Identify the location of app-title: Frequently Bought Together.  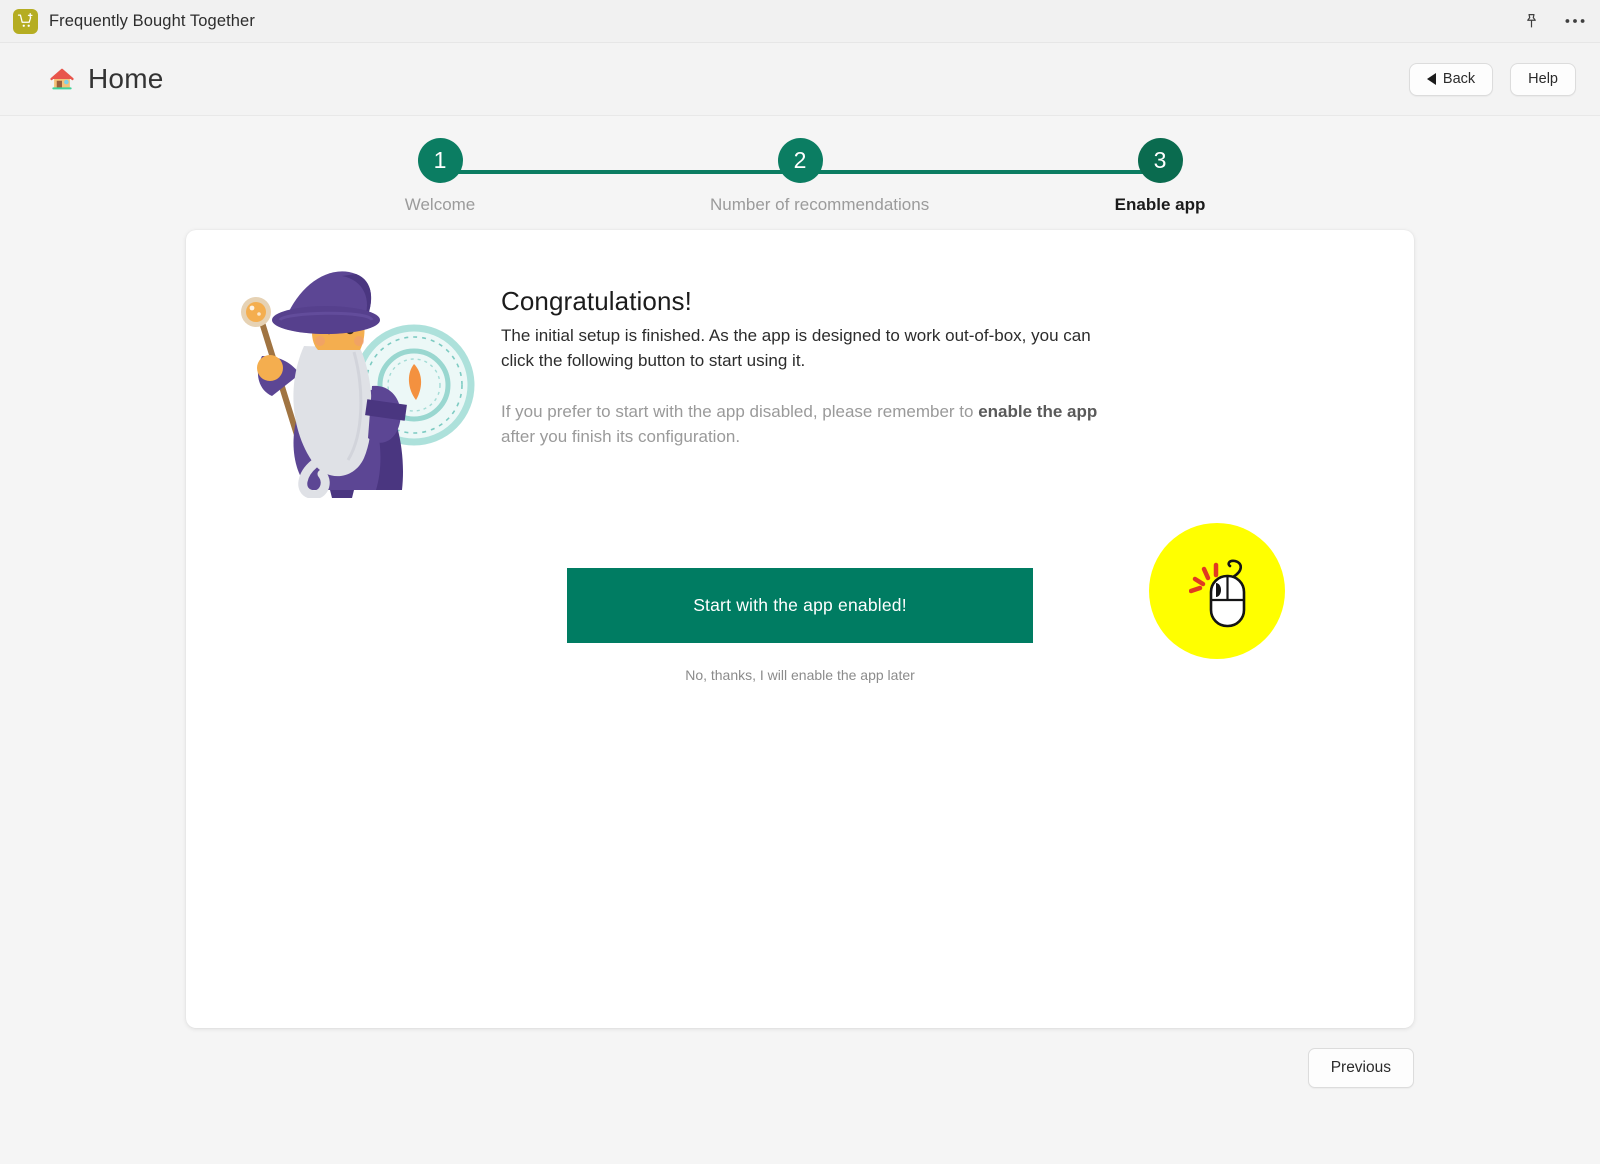
(152, 20).